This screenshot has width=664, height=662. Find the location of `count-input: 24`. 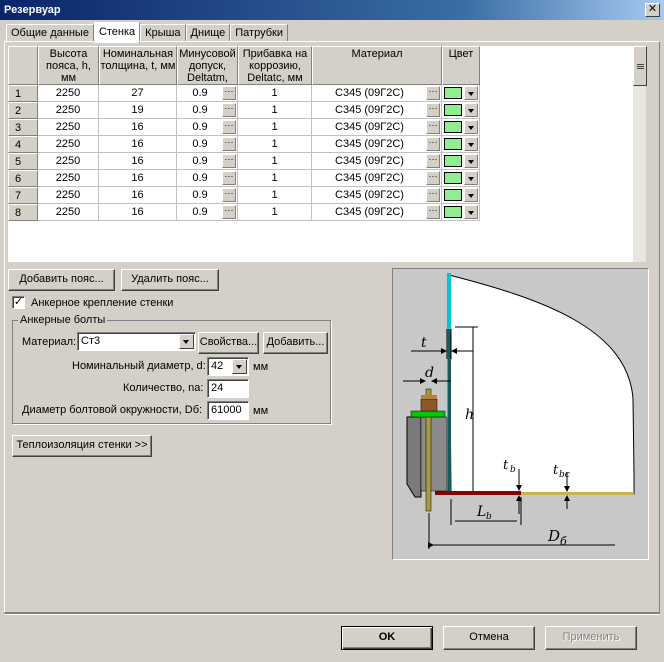

count-input: 24 is located at coordinates (228, 388).